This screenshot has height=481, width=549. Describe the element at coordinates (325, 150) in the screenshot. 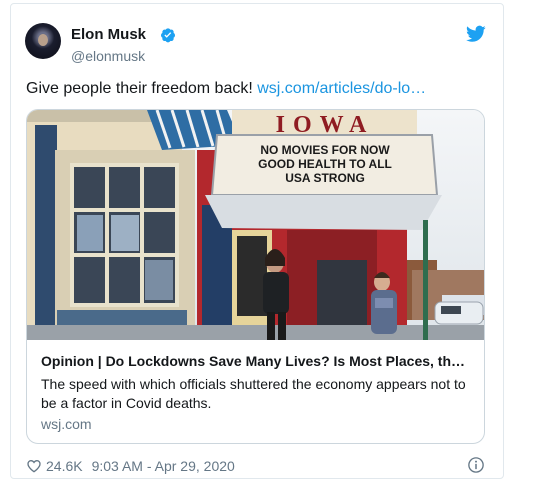

I see `marquee-line-1: NO MOVIES FOR NOW` at that location.